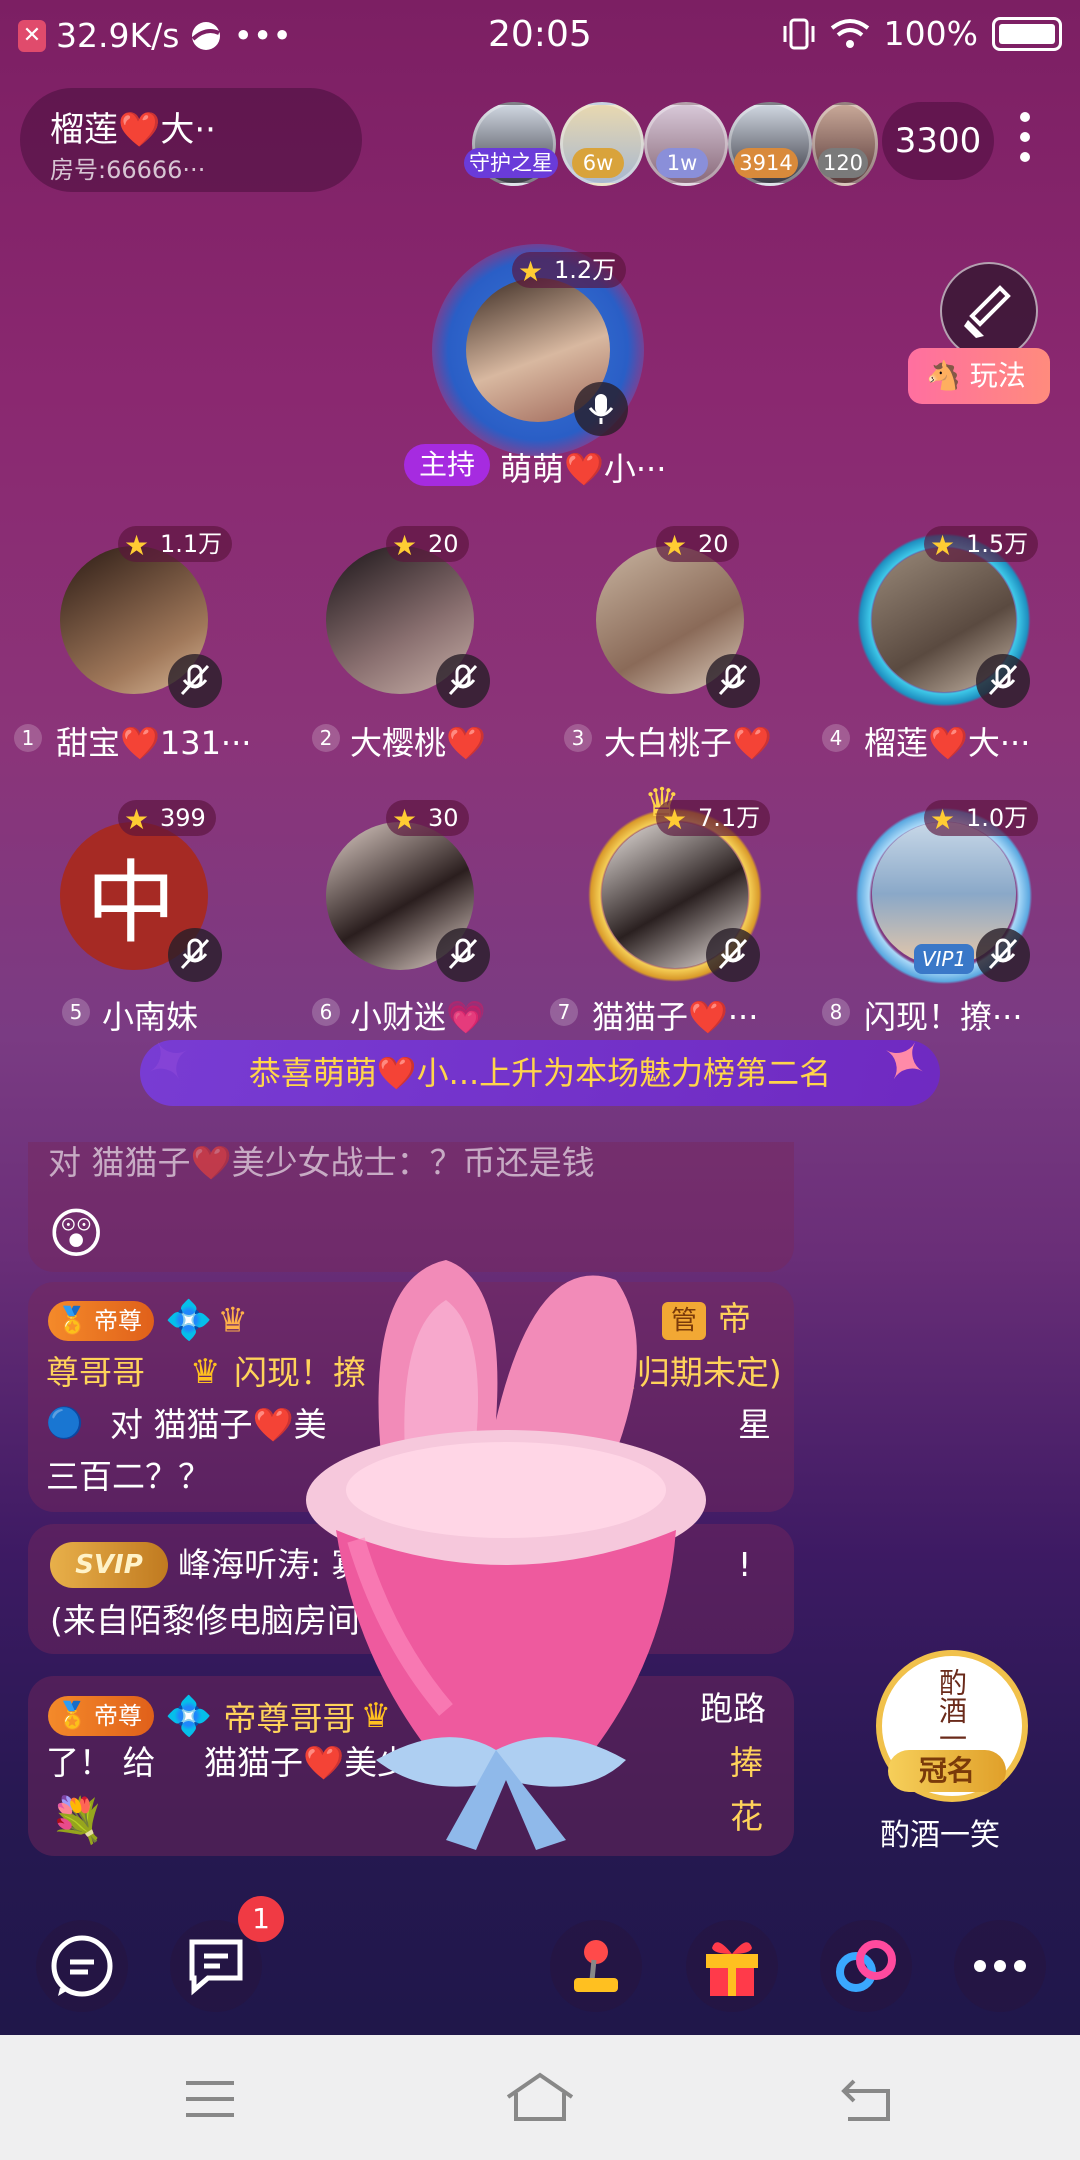 This screenshot has width=1080, height=2160. I want to click on audience-tag: 6w, so click(598, 163).